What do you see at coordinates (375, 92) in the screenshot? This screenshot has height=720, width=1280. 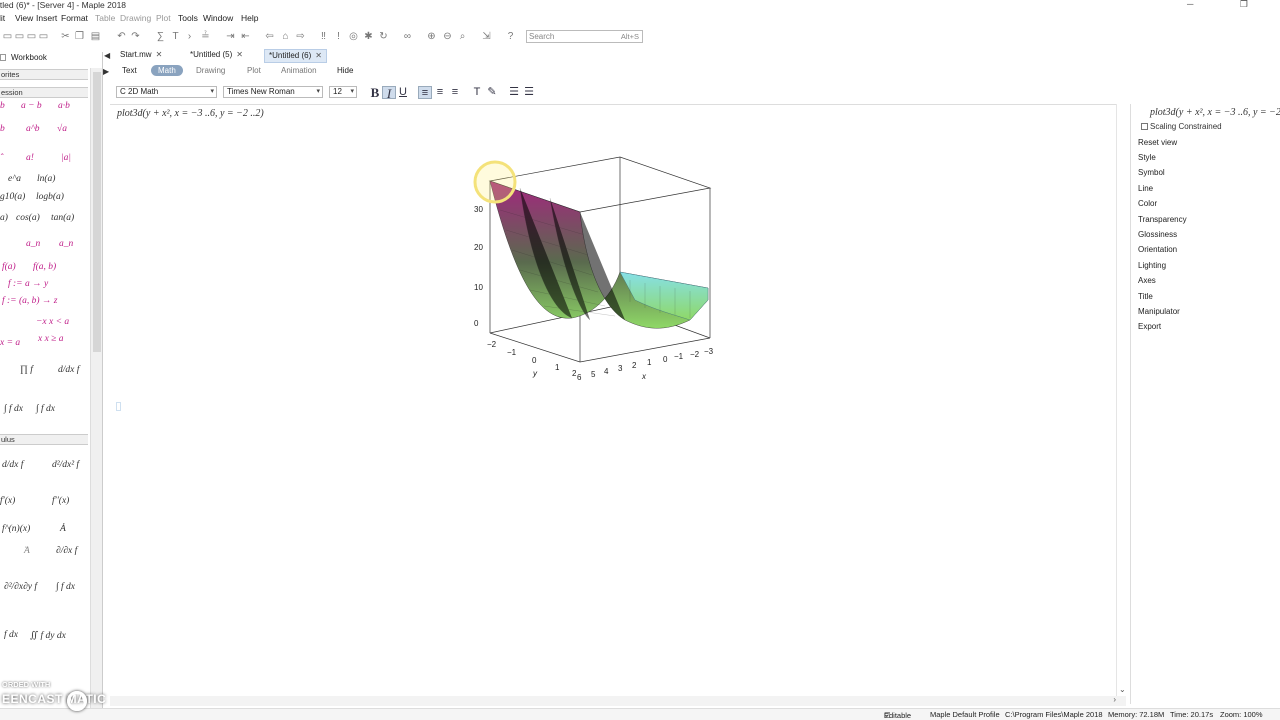 I see `bold-button: B` at bounding box center [375, 92].